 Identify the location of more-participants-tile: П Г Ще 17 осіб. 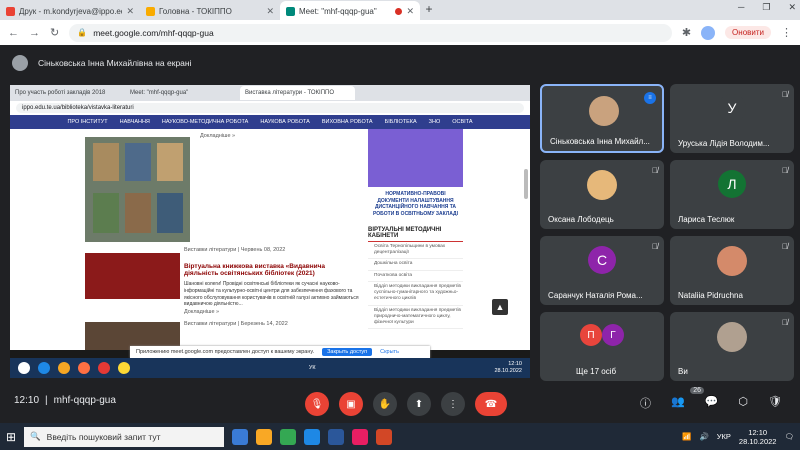
(602, 346).